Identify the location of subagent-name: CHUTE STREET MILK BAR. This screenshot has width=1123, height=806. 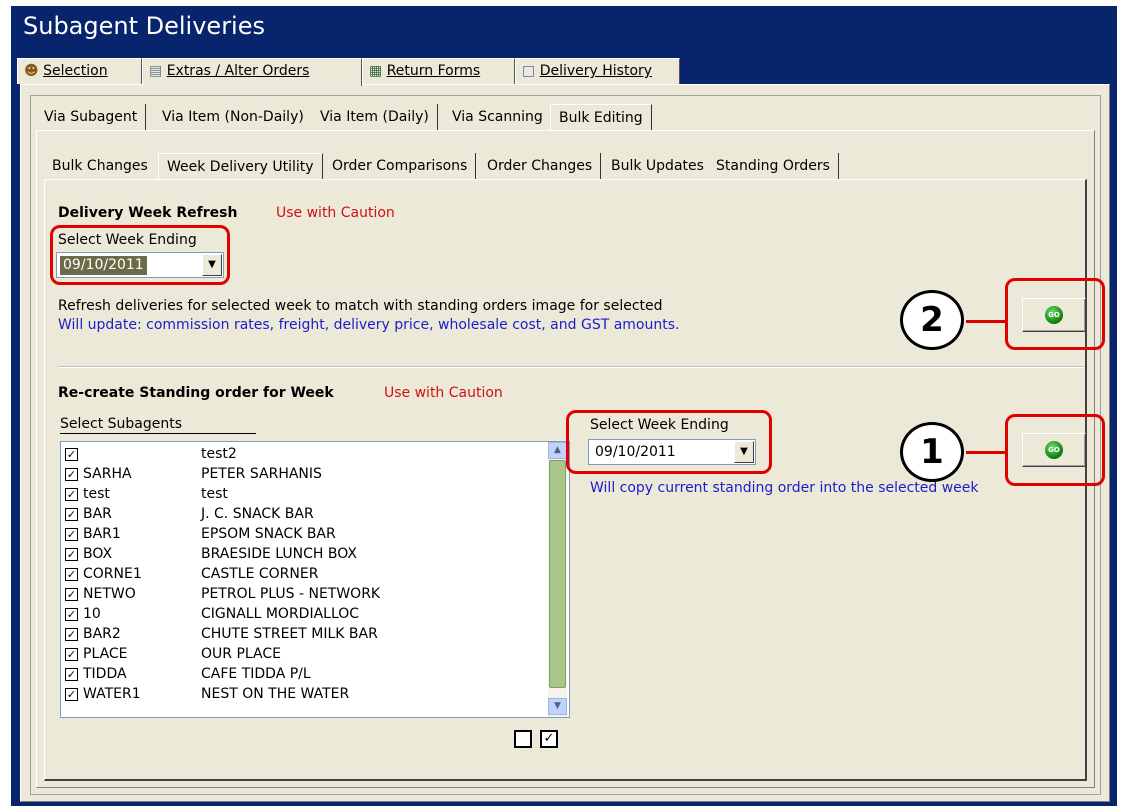
(289, 634).